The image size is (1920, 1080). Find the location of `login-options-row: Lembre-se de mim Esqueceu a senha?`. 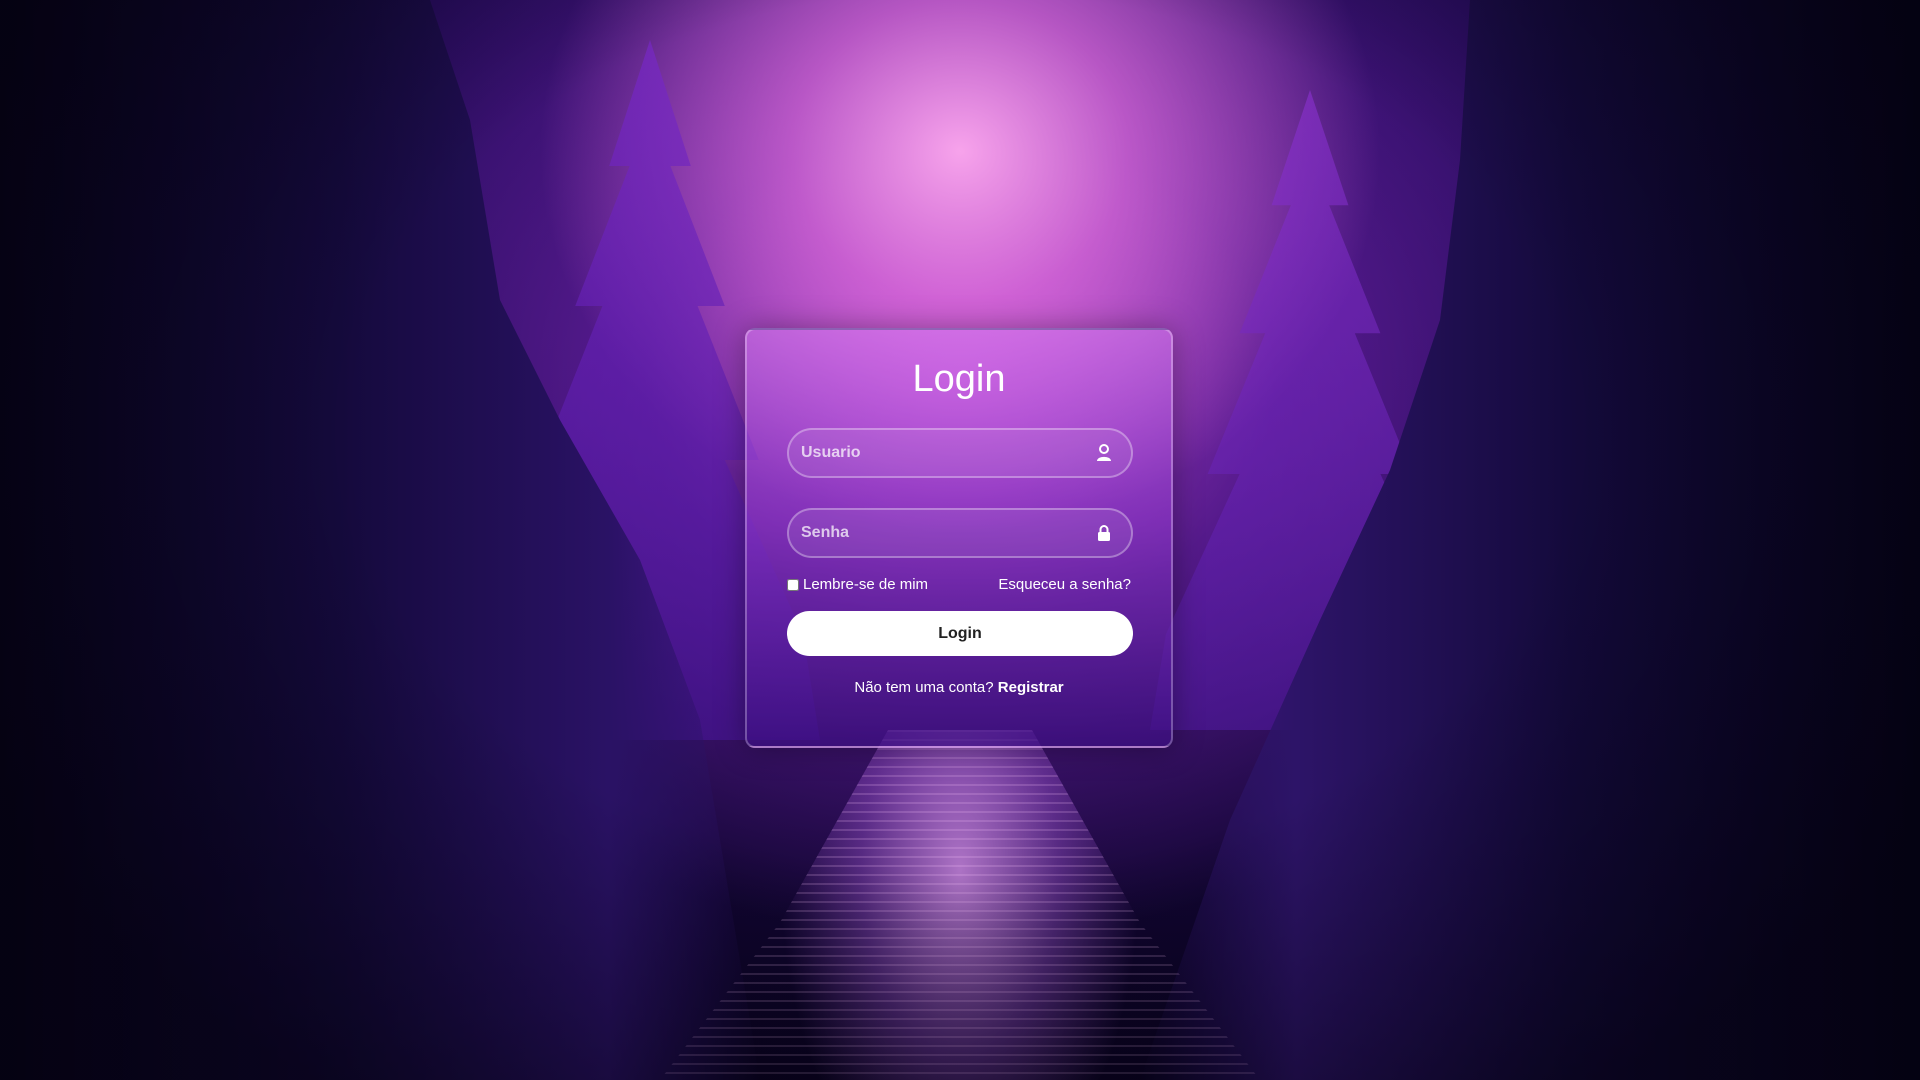

login-options-row: Lembre-se de mim Esqueceu a senha? is located at coordinates (959, 584).